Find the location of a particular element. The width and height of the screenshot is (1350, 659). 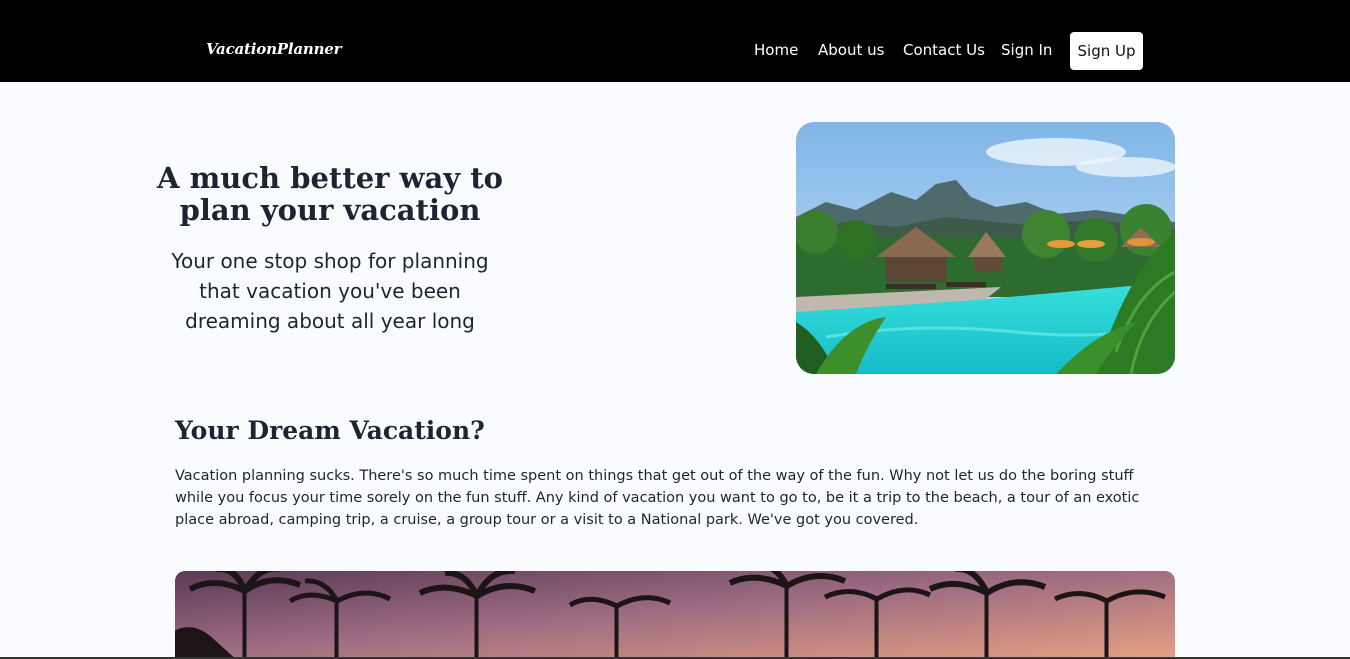

hero-title: A much better way to plan your vacation is located at coordinates (330, 194).